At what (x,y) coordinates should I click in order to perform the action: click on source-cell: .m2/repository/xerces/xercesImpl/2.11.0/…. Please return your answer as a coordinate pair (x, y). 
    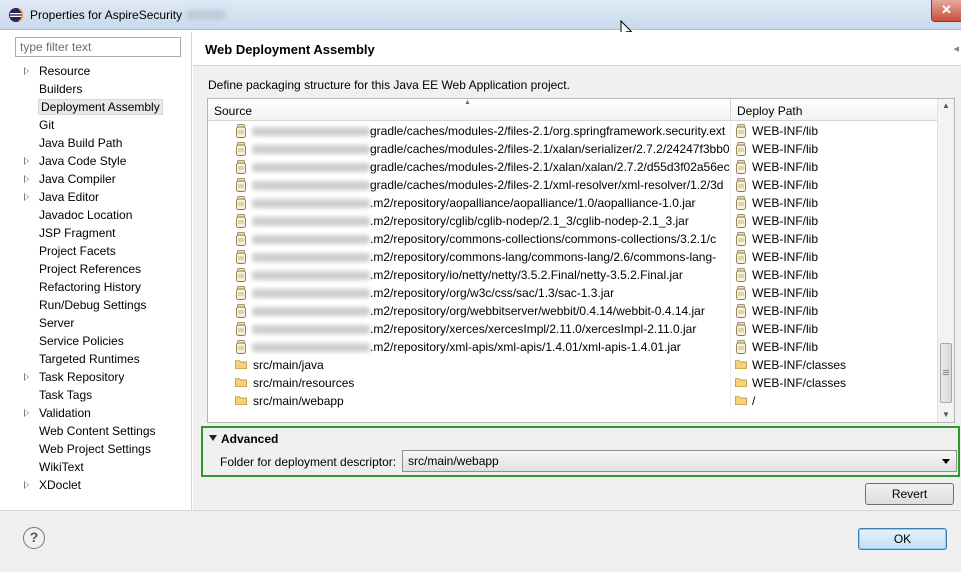
    Looking at the image, I should click on (469, 329).